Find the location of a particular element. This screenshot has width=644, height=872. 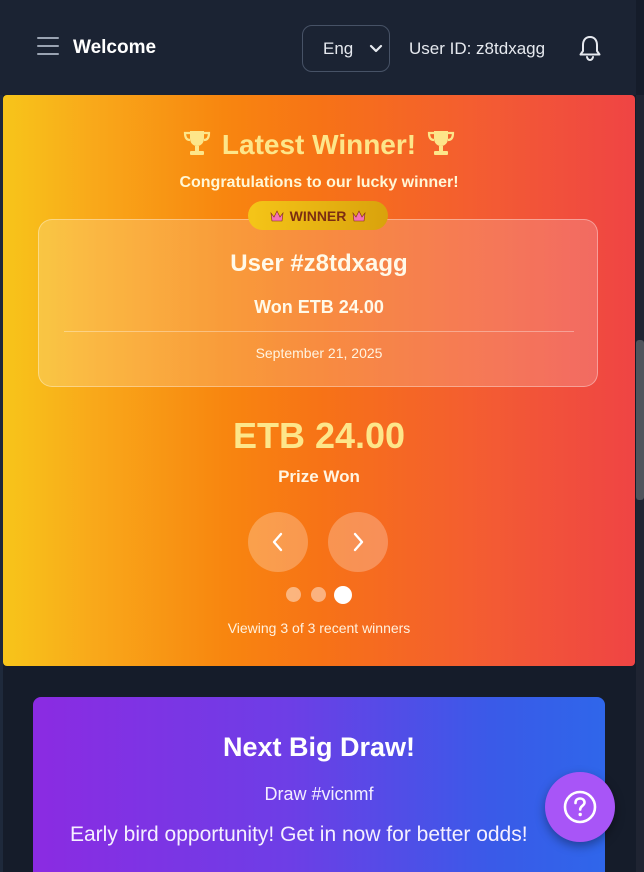

draw-id: Draw #vicnmf is located at coordinates (319, 794).